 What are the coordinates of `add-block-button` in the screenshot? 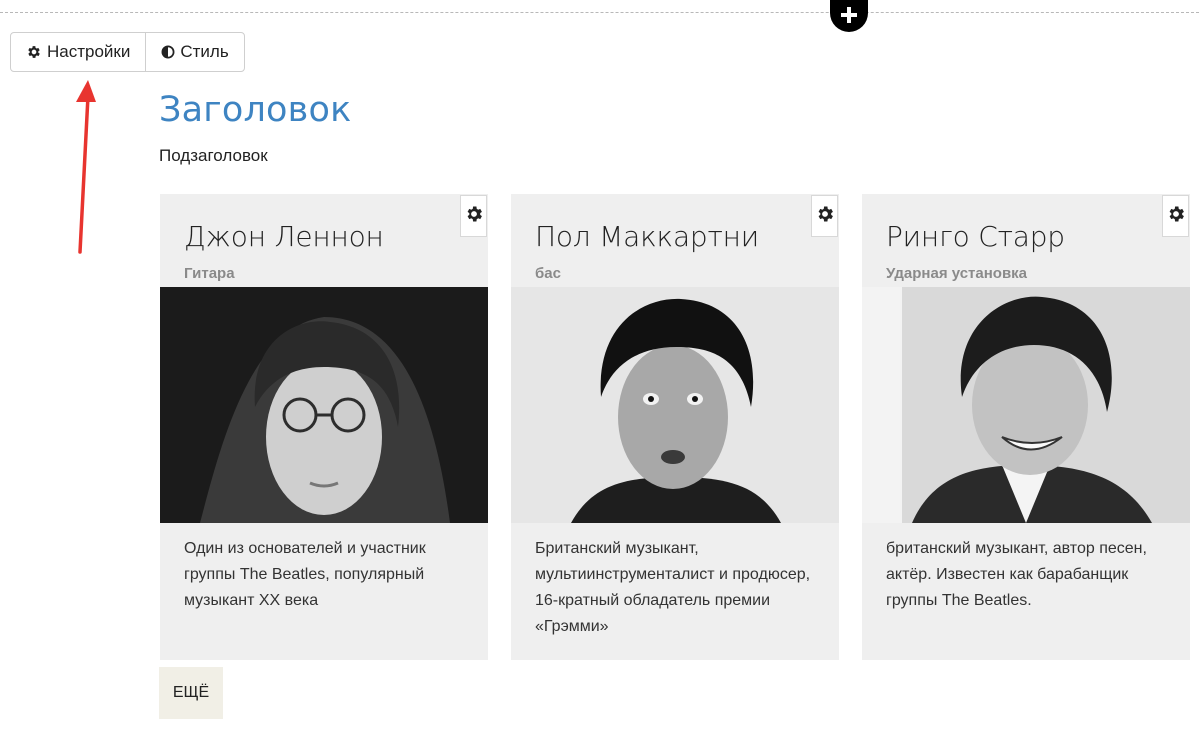 It's located at (849, 16).